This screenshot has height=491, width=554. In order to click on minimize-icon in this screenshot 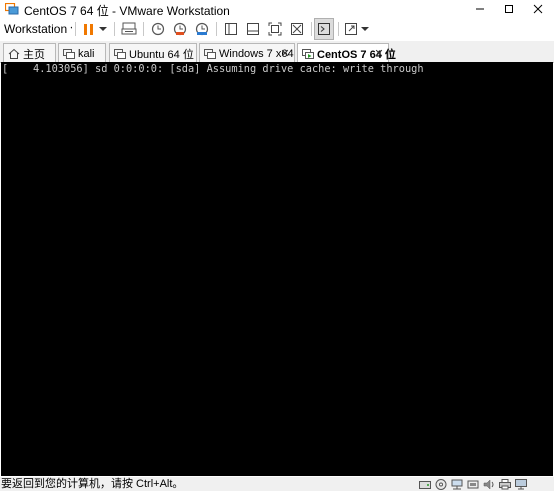, I will do `click(480, 9)`.